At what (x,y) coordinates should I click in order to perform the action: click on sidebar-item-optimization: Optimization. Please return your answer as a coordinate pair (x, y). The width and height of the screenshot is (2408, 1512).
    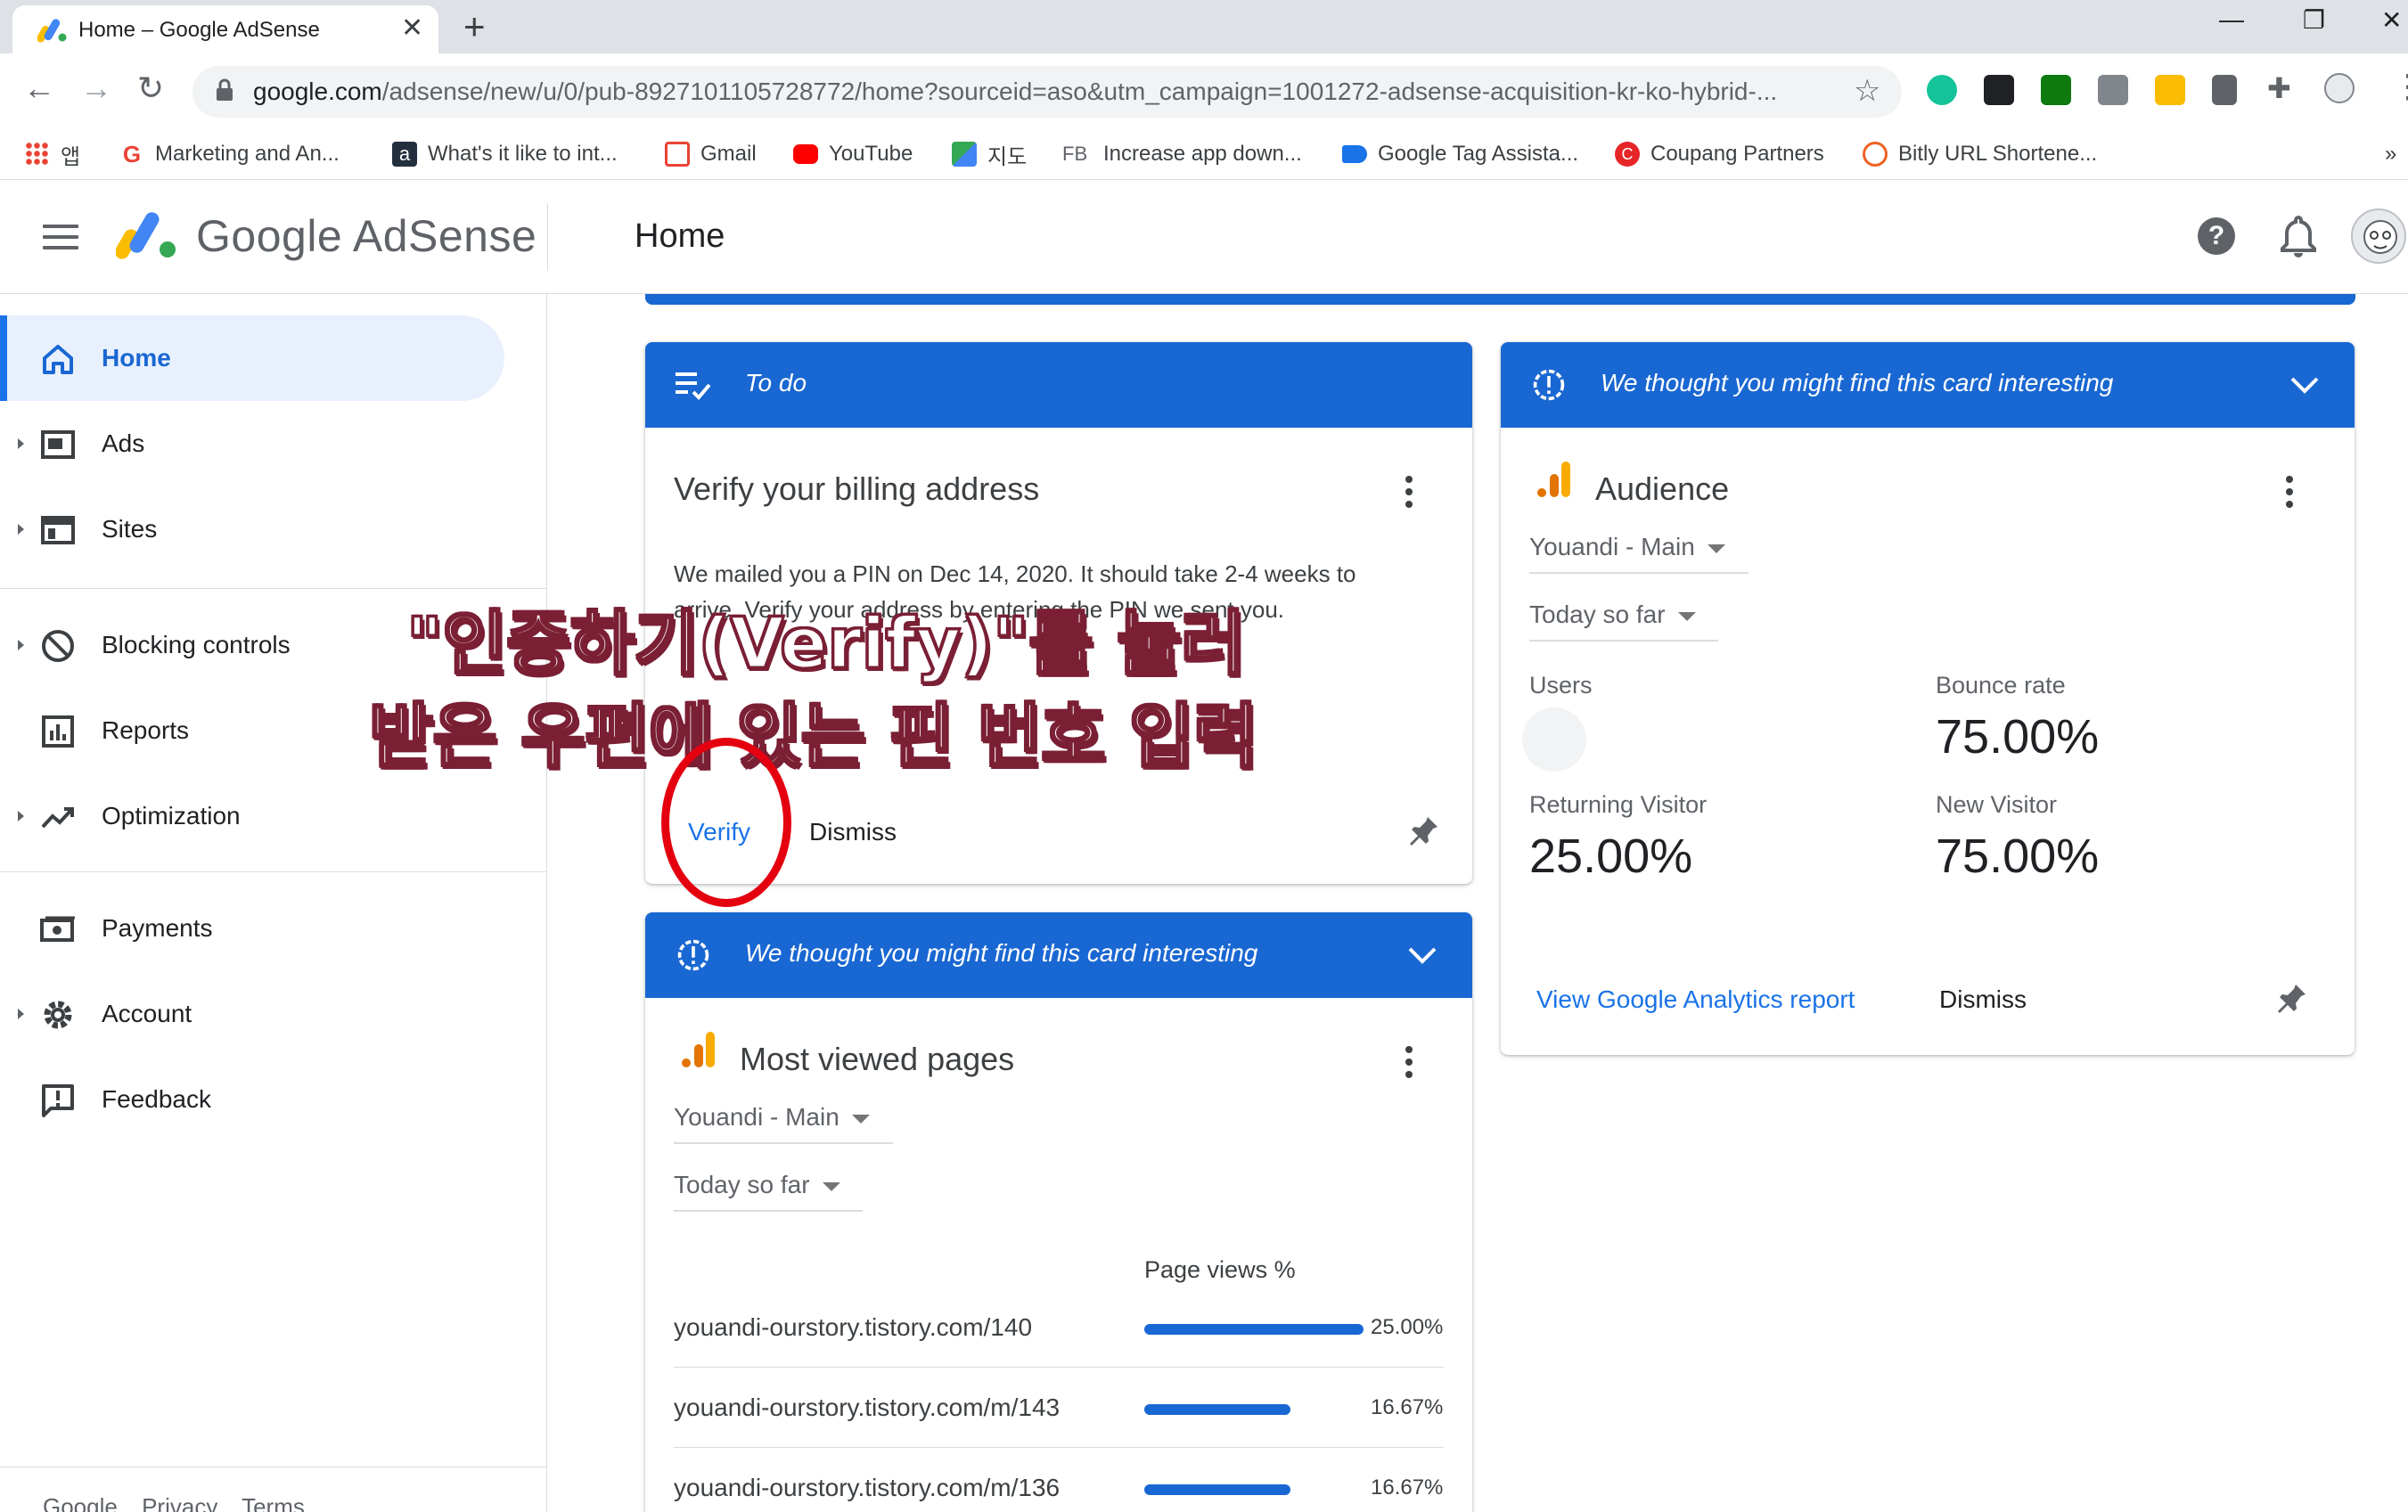
    Looking at the image, I should click on (252, 816).